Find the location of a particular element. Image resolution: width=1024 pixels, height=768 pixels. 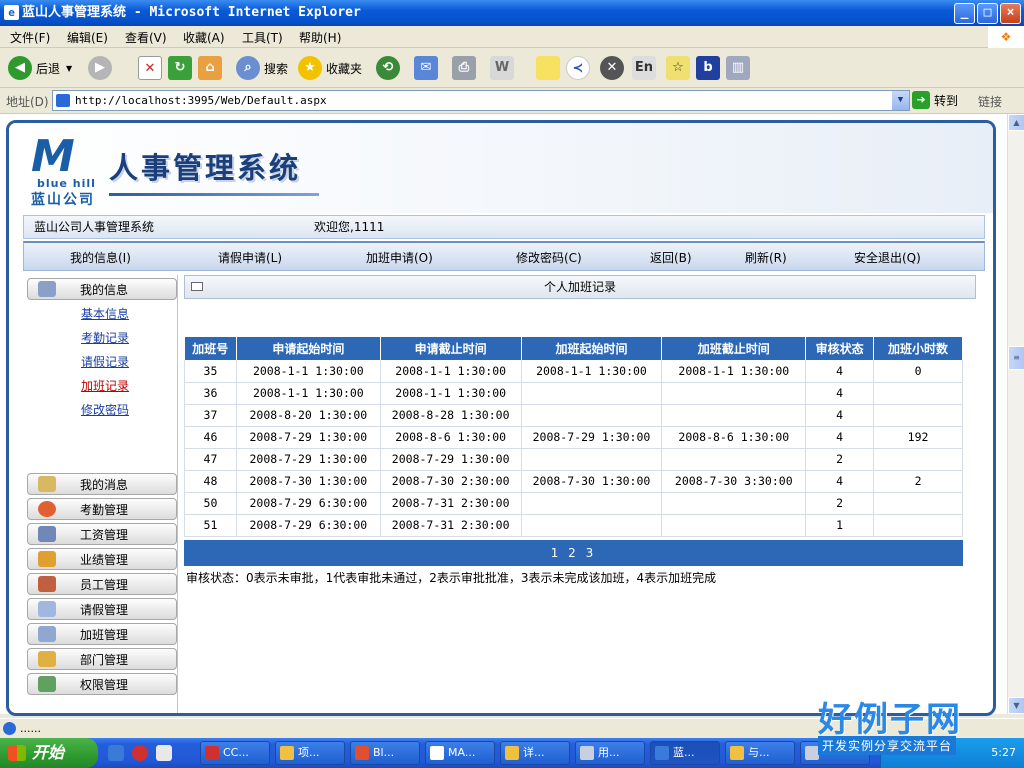

nav-refresh: 刷新(R) is located at coordinates (766, 257).